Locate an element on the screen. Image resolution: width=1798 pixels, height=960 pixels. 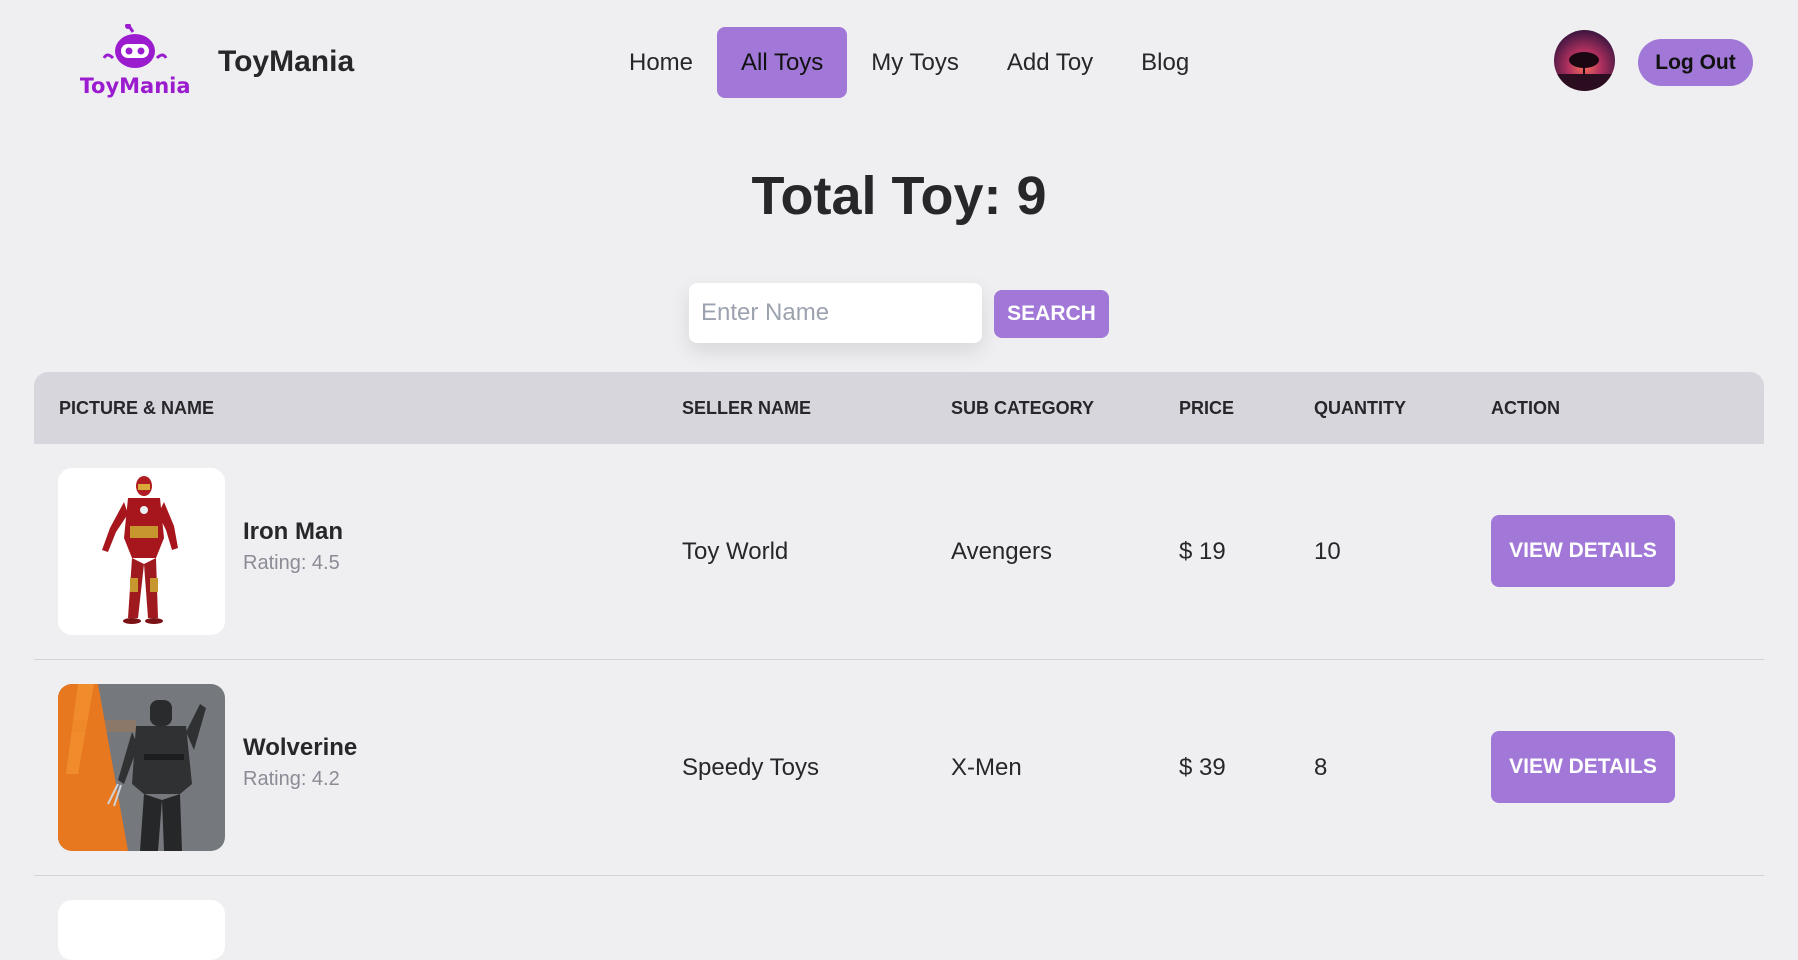
toy-image-iron-man is located at coordinates (141, 551).